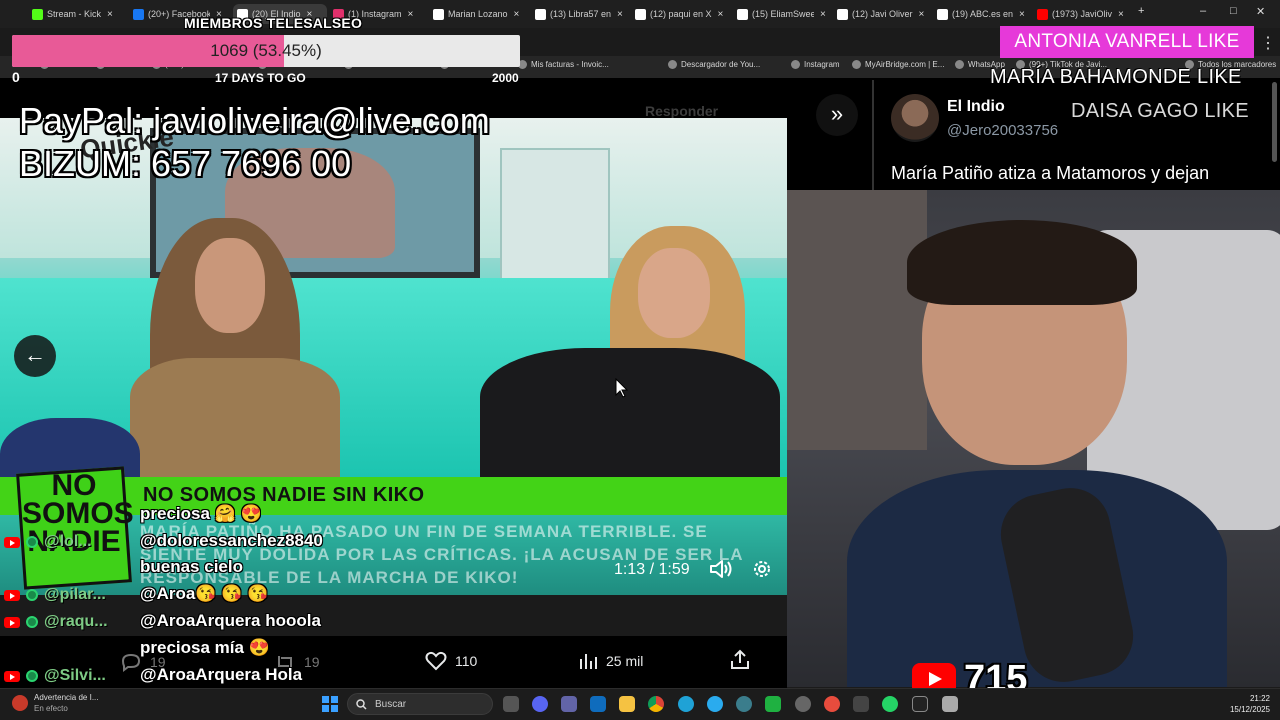 Image resolution: width=1280 pixels, height=720 pixels. What do you see at coordinates (230, 620) in the screenshot?
I see `chat-message: @AroaArquera hooola` at bounding box center [230, 620].